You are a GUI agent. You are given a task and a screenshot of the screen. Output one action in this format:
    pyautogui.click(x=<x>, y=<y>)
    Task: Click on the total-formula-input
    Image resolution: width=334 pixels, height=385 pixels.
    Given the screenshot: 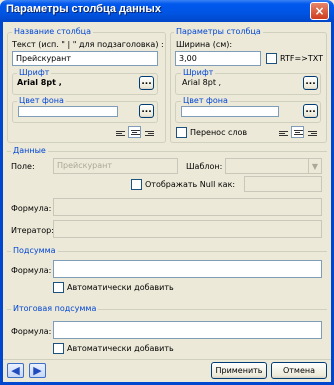 What is the action you would take?
    pyautogui.click(x=187, y=330)
    